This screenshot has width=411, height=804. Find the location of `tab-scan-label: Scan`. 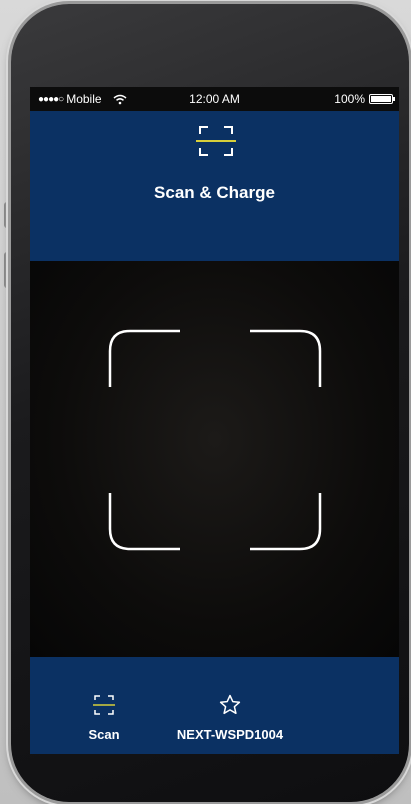

tab-scan-label: Scan is located at coordinates (104, 734).